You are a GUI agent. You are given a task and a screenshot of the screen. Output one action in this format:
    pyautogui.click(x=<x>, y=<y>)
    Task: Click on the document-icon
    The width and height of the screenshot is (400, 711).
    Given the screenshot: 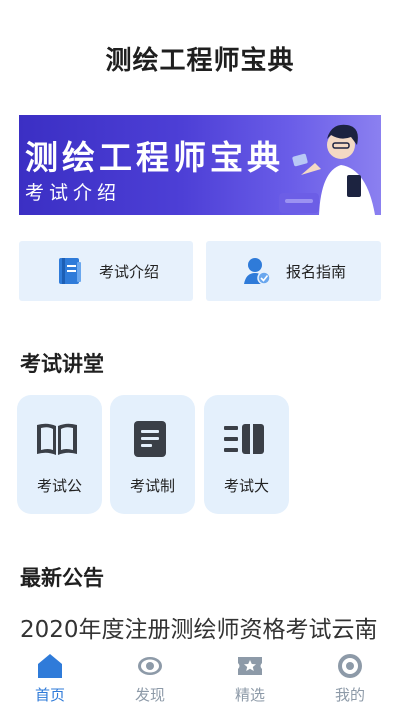 What is the action you would take?
    pyautogui.click(x=150, y=439)
    